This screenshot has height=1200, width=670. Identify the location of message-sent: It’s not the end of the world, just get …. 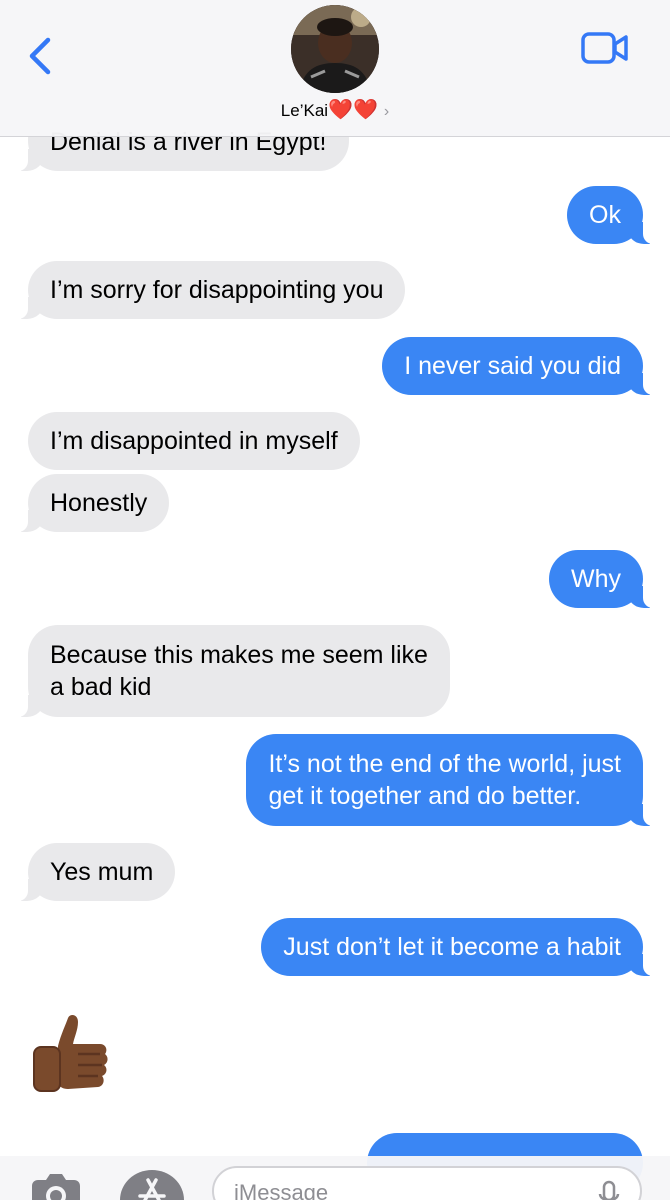
(449, 780).